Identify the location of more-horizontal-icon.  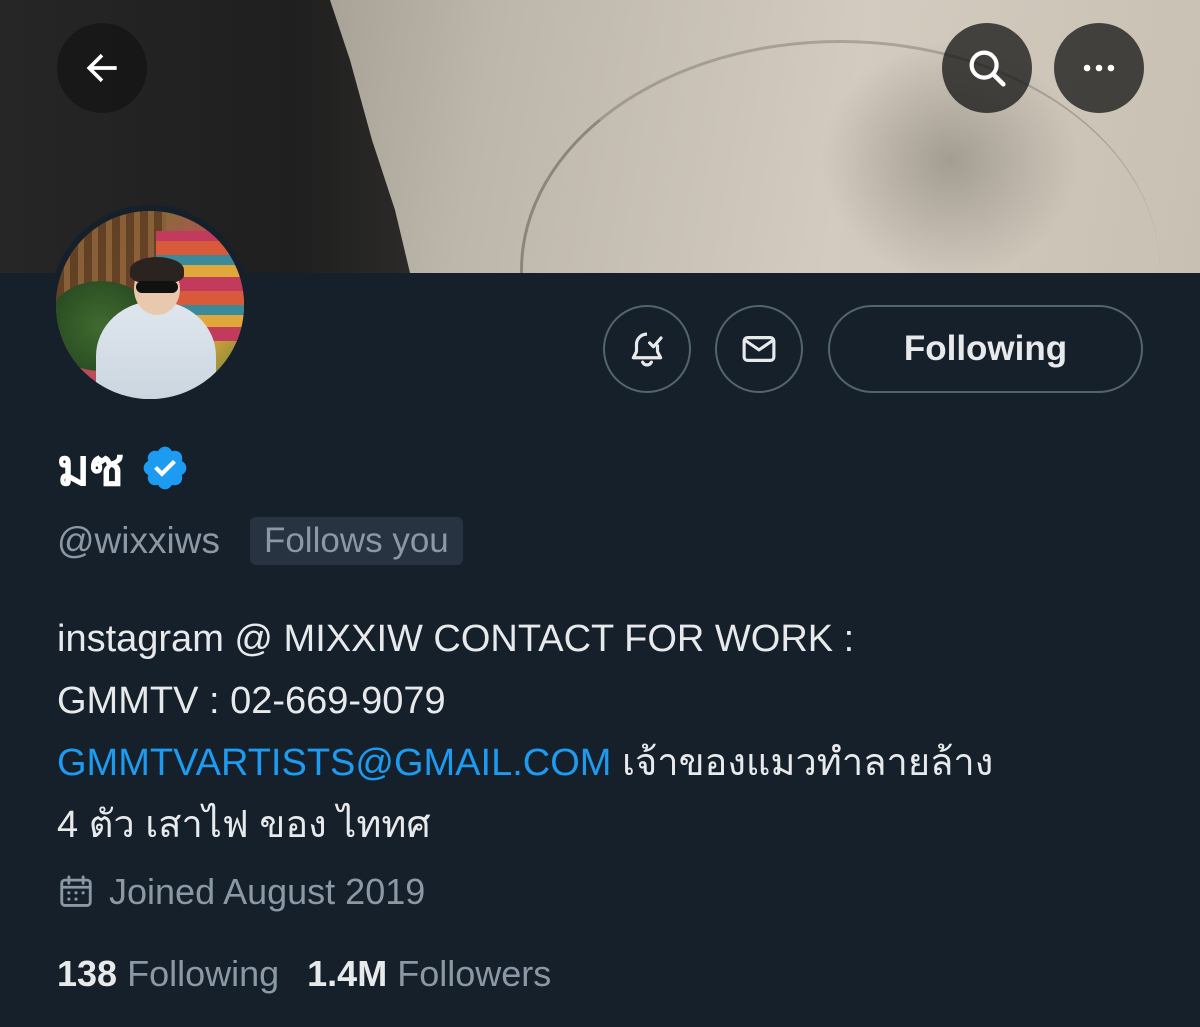
(1099, 68).